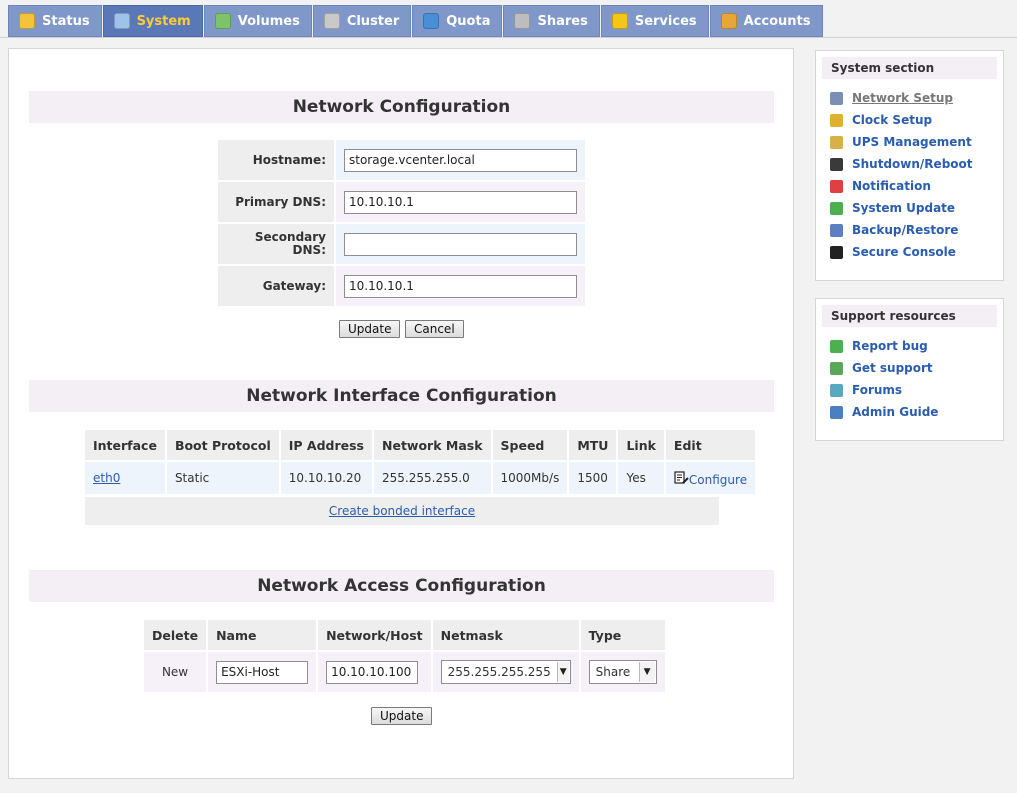 The height and width of the screenshot is (793, 1017). Describe the element at coordinates (895, 412) in the screenshot. I see `sidebar-link: Admin Guide` at that location.